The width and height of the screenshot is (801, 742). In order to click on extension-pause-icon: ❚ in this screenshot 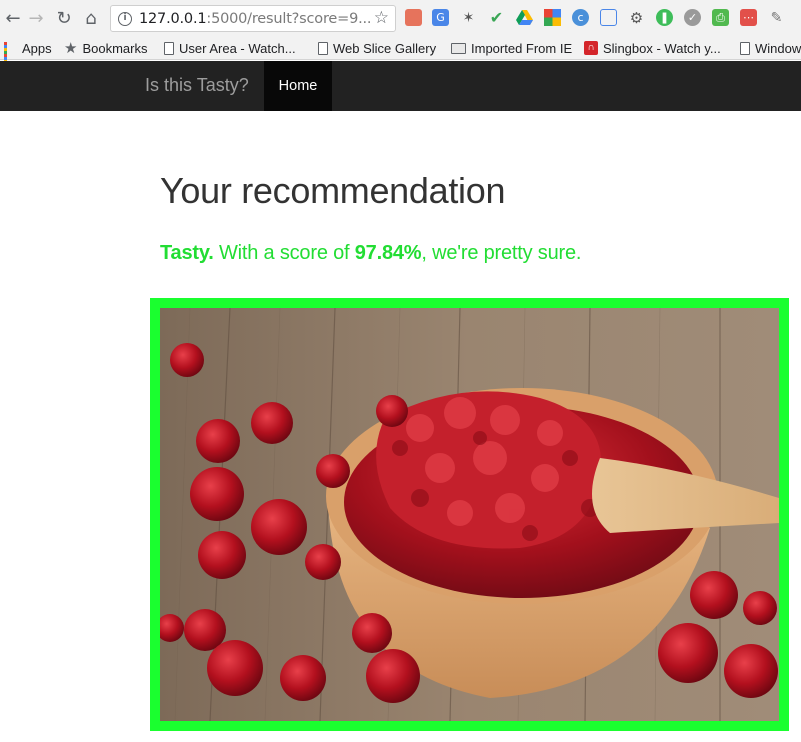, I will do `click(664, 17)`.